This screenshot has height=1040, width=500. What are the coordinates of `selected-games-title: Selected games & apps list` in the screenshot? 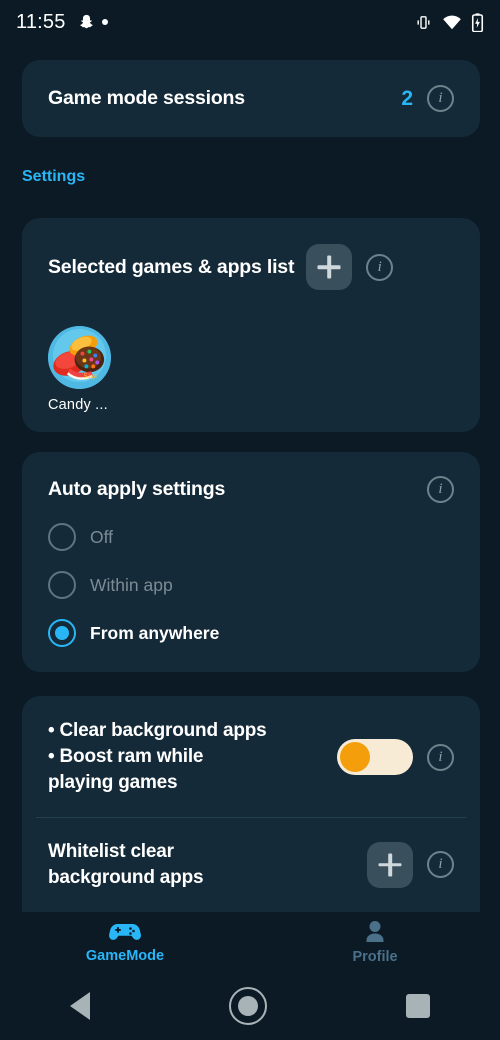 It's located at (171, 266).